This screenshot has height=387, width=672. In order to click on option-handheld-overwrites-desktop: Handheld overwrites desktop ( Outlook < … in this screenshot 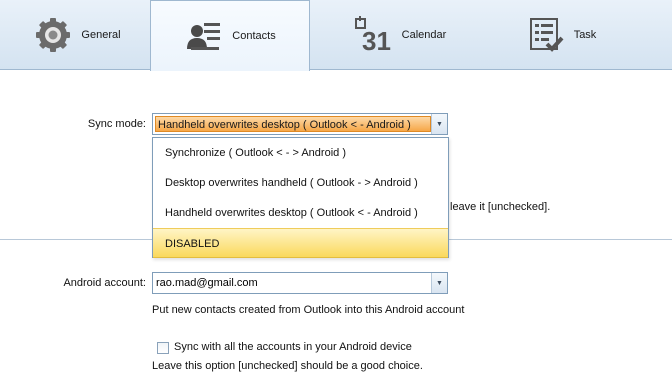, I will do `click(300, 213)`.